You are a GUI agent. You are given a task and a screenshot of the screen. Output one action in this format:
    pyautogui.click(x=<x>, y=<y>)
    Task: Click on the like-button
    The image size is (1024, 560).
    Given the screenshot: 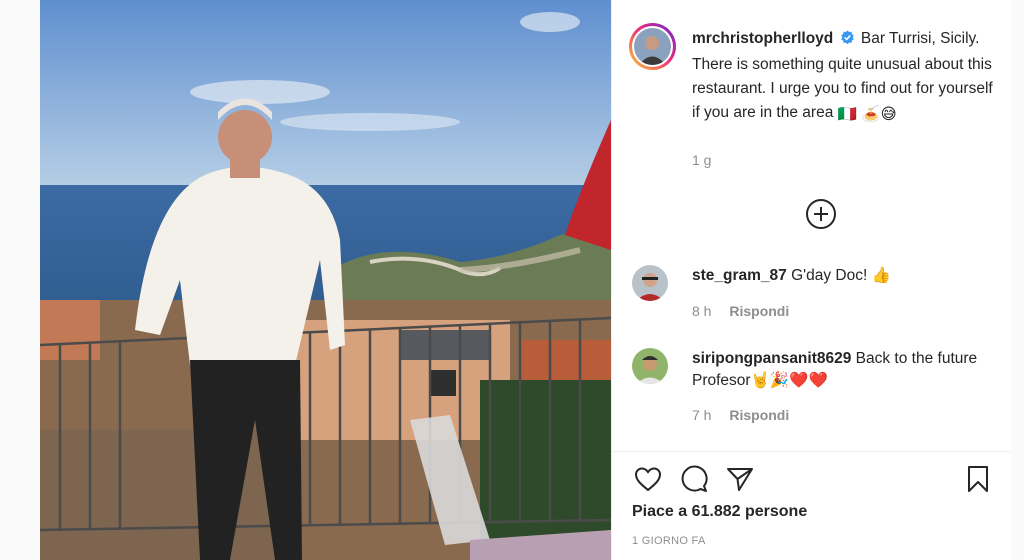 What is the action you would take?
    pyautogui.click(x=648, y=479)
    